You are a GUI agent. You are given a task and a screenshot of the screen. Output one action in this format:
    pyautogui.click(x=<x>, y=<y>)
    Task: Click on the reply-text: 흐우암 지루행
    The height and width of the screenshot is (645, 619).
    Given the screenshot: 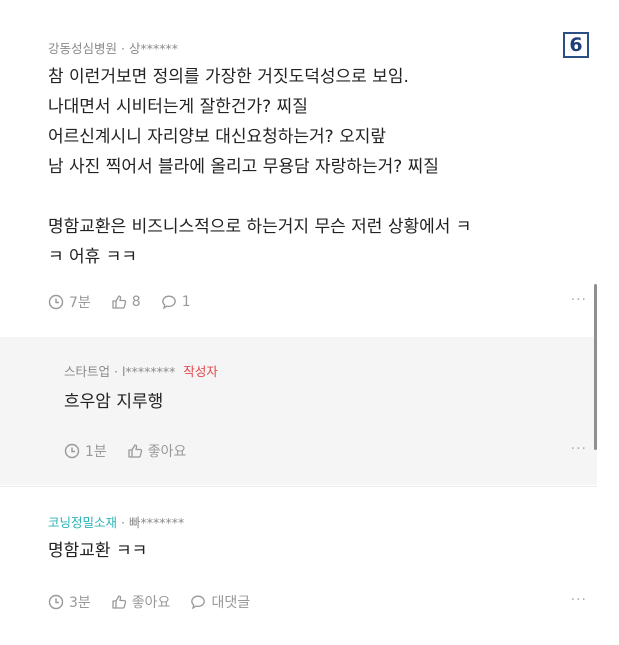 What is the action you would take?
    pyautogui.click(x=114, y=402)
    